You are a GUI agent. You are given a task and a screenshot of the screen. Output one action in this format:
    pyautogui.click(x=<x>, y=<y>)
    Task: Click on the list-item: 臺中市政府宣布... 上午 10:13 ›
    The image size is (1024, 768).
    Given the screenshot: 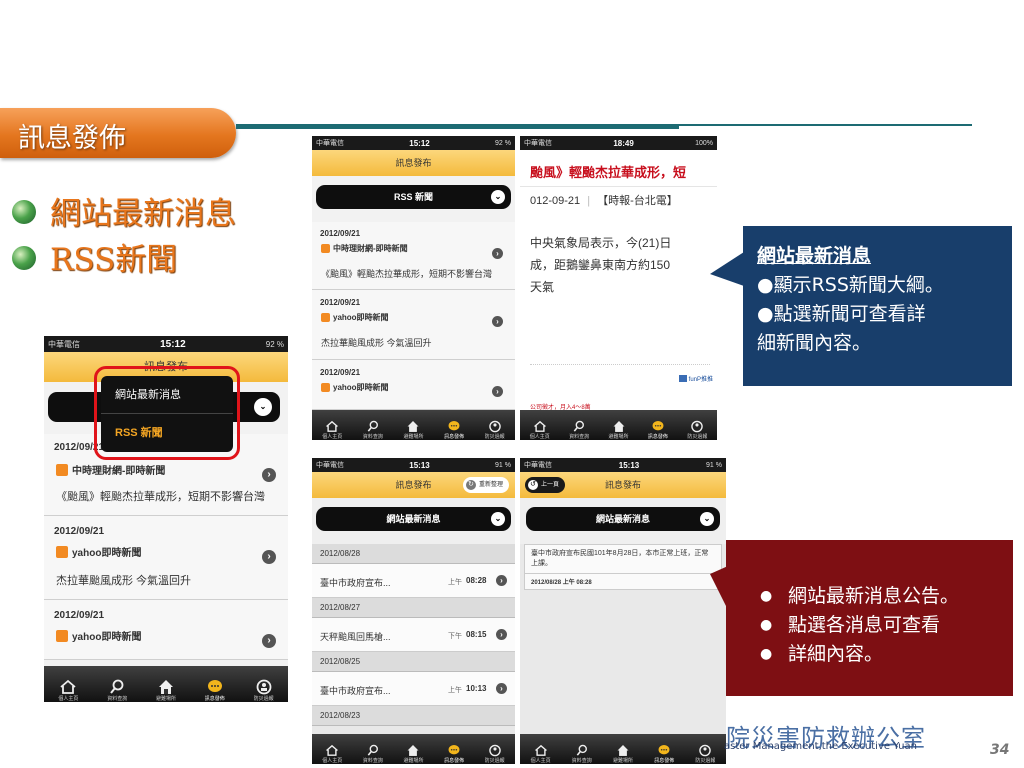 What is the action you would take?
    pyautogui.click(x=413, y=689)
    